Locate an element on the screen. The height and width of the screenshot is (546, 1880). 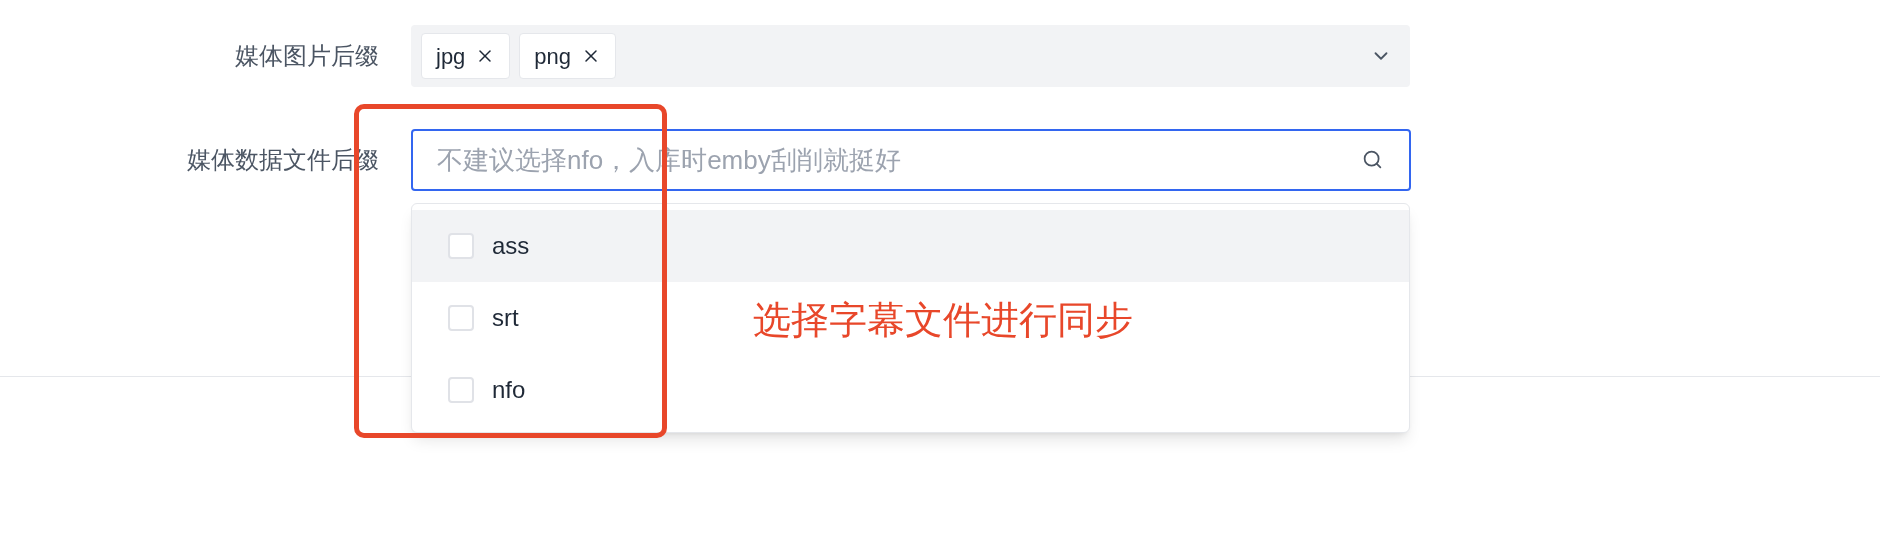
dropdown-option: ass is located at coordinates (910, 246).